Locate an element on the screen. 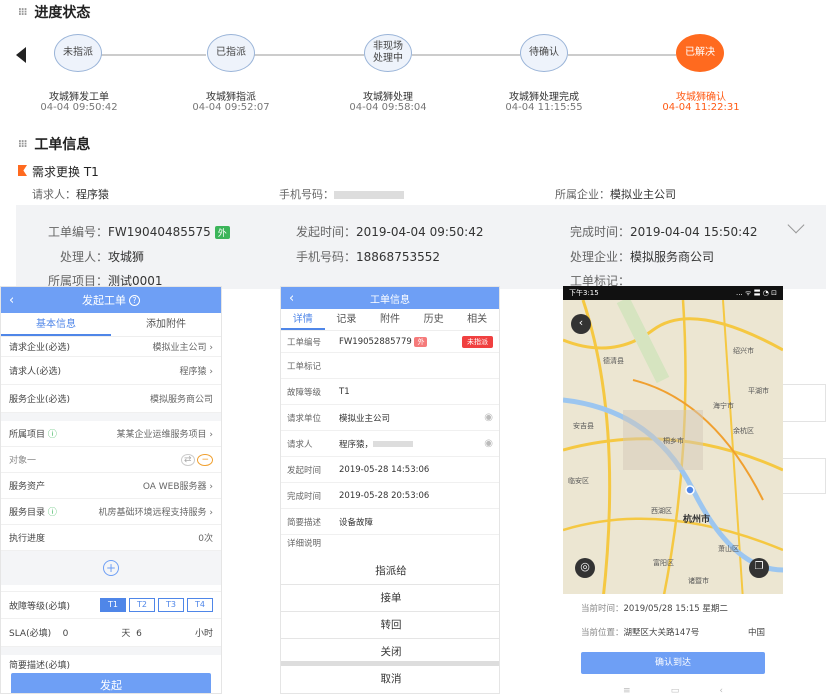  progress-node-assigned: 已指派 is located at coordinates (231, 53).